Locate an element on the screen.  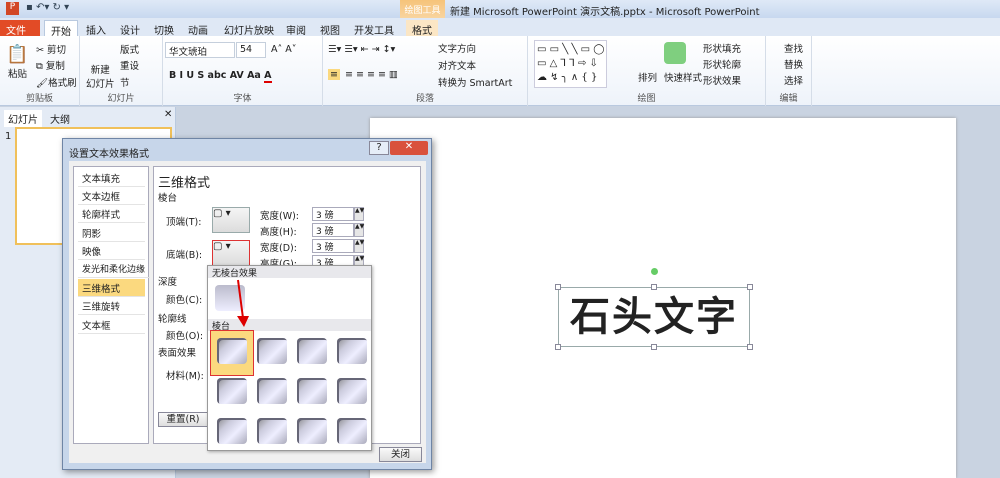
paste-button: 粘贴 is located at coordinates (17, 73).